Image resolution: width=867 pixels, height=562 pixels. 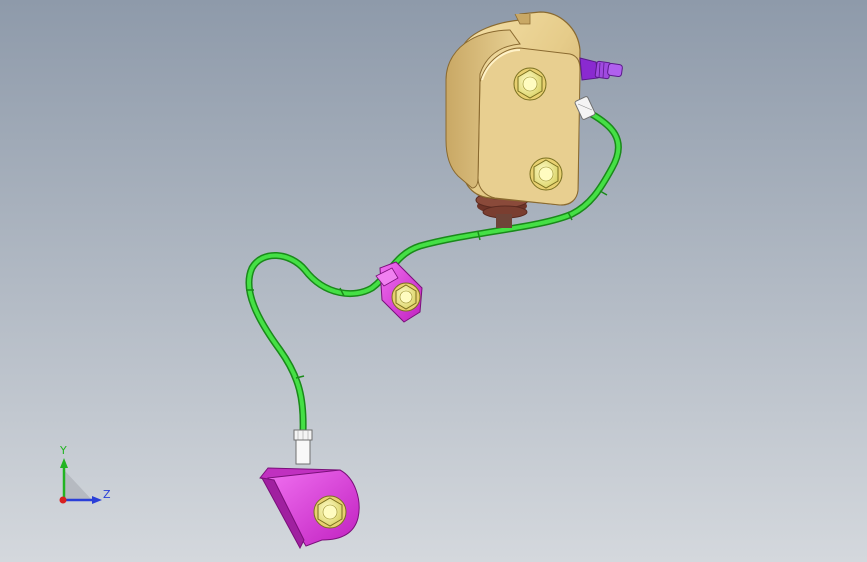 I want to click on housing-bolt-bottom, so click(x=546, y=174).